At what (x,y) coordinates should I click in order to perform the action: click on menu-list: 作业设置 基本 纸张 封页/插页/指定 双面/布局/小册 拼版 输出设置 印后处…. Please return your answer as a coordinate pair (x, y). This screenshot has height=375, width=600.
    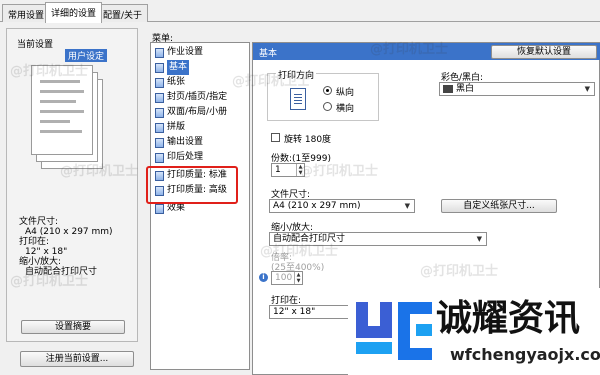
    Looking at the image, I should click on (200, 206).